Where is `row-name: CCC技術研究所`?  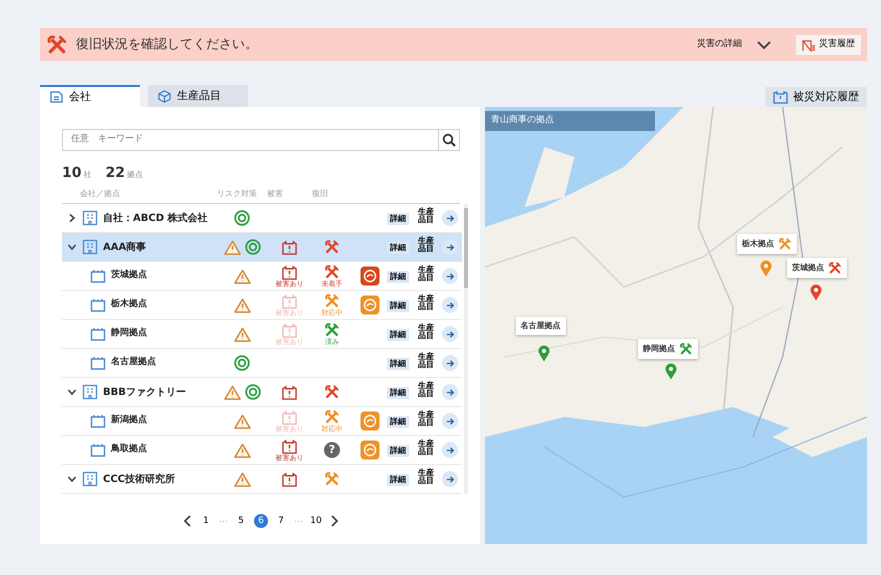
row-name: CCC技術研究所 is located at coordinates (139, 479).